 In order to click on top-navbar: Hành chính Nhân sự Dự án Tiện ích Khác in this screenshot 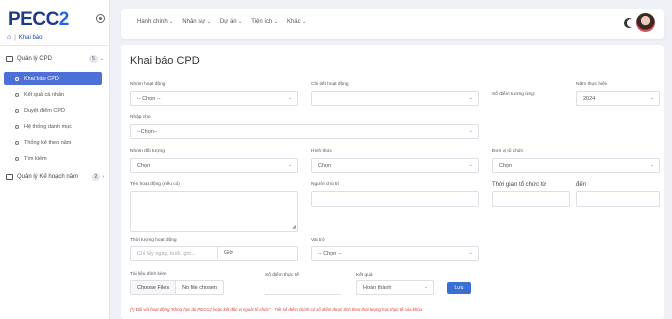, I will do `click(392, 24)`.